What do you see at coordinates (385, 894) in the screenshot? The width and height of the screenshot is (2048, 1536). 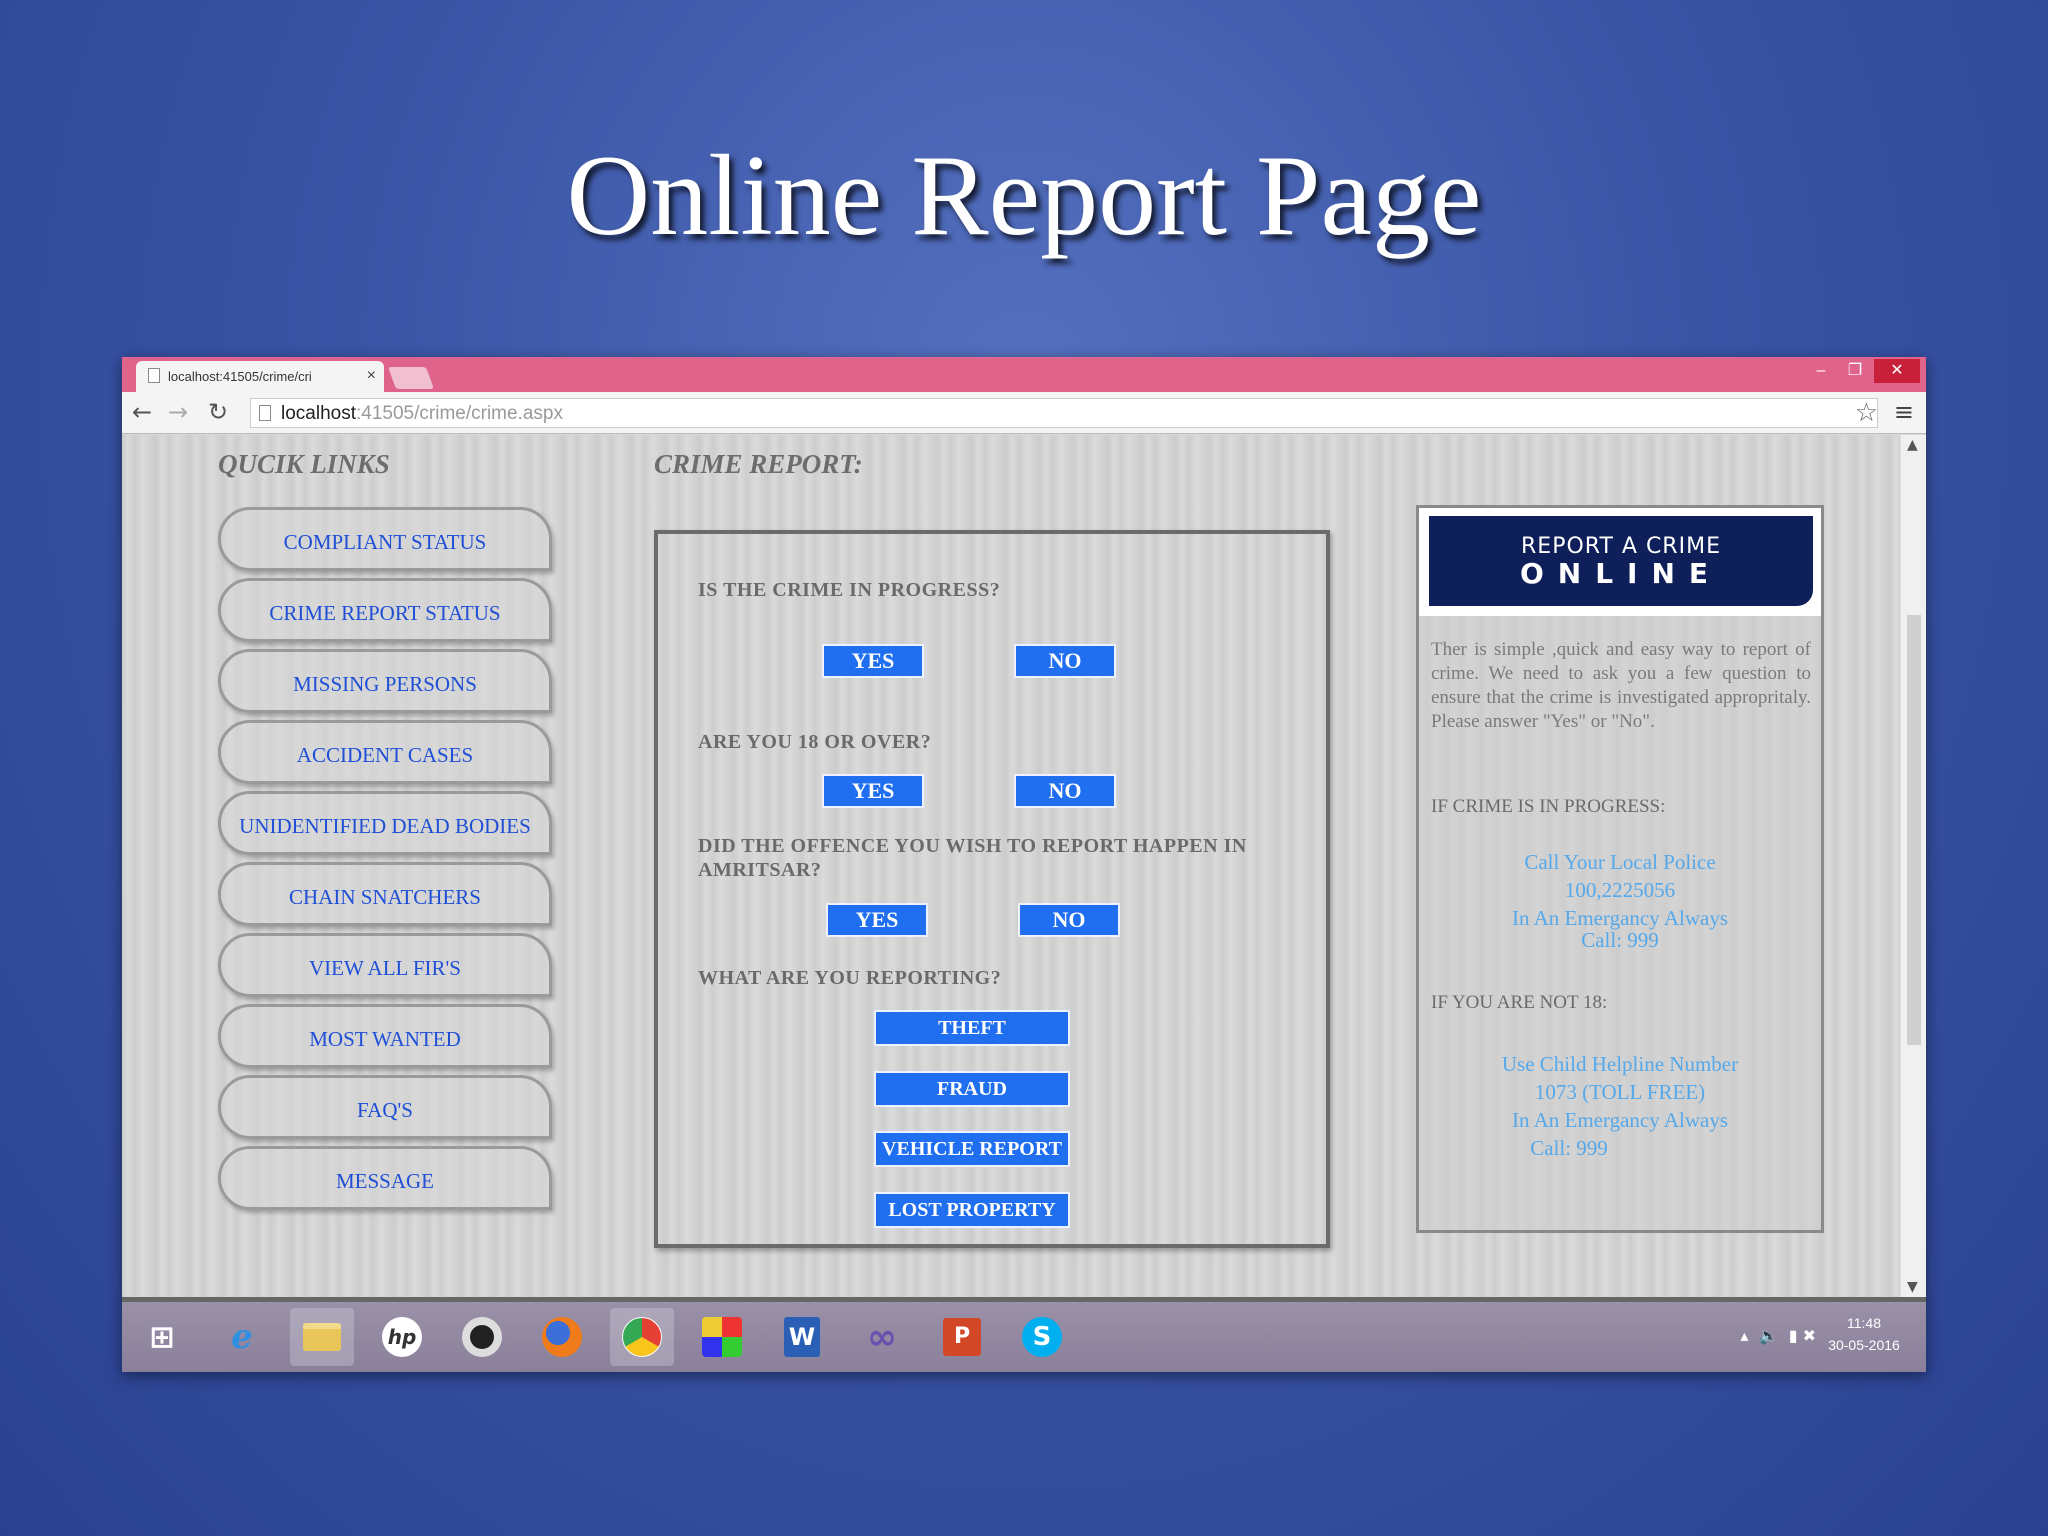 I see `quick-link-chain-snatchers: CHAIN SNATCHERS` at bounding box center [385, 894].